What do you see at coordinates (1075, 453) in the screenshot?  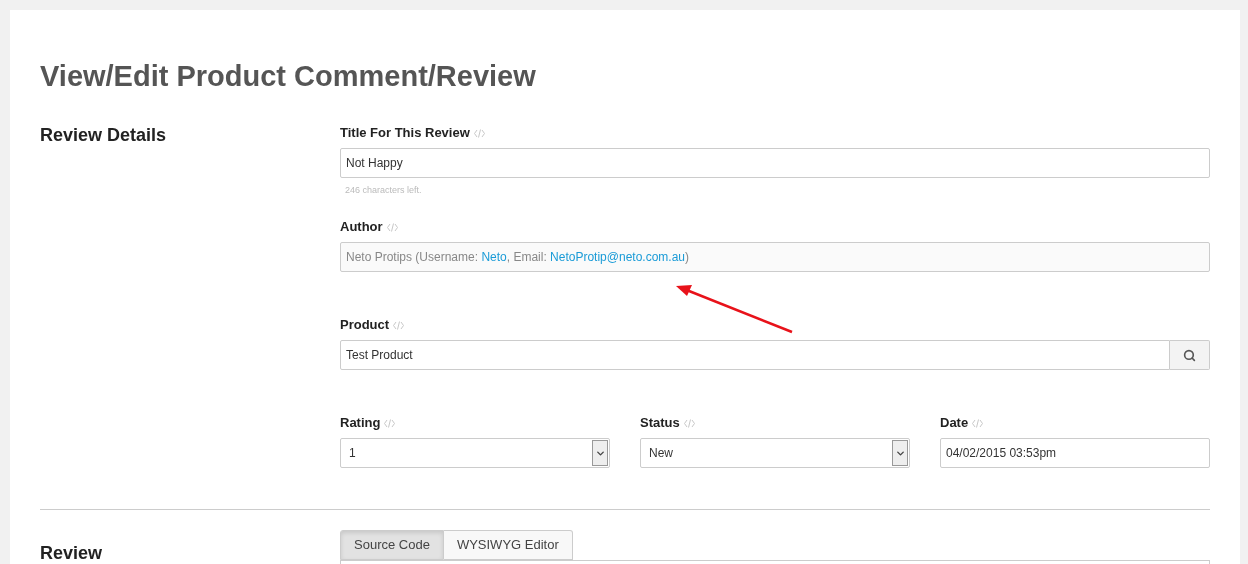 I see `date-input: 04/02/2015 03:53pm` at bounding box center [1075, 453].